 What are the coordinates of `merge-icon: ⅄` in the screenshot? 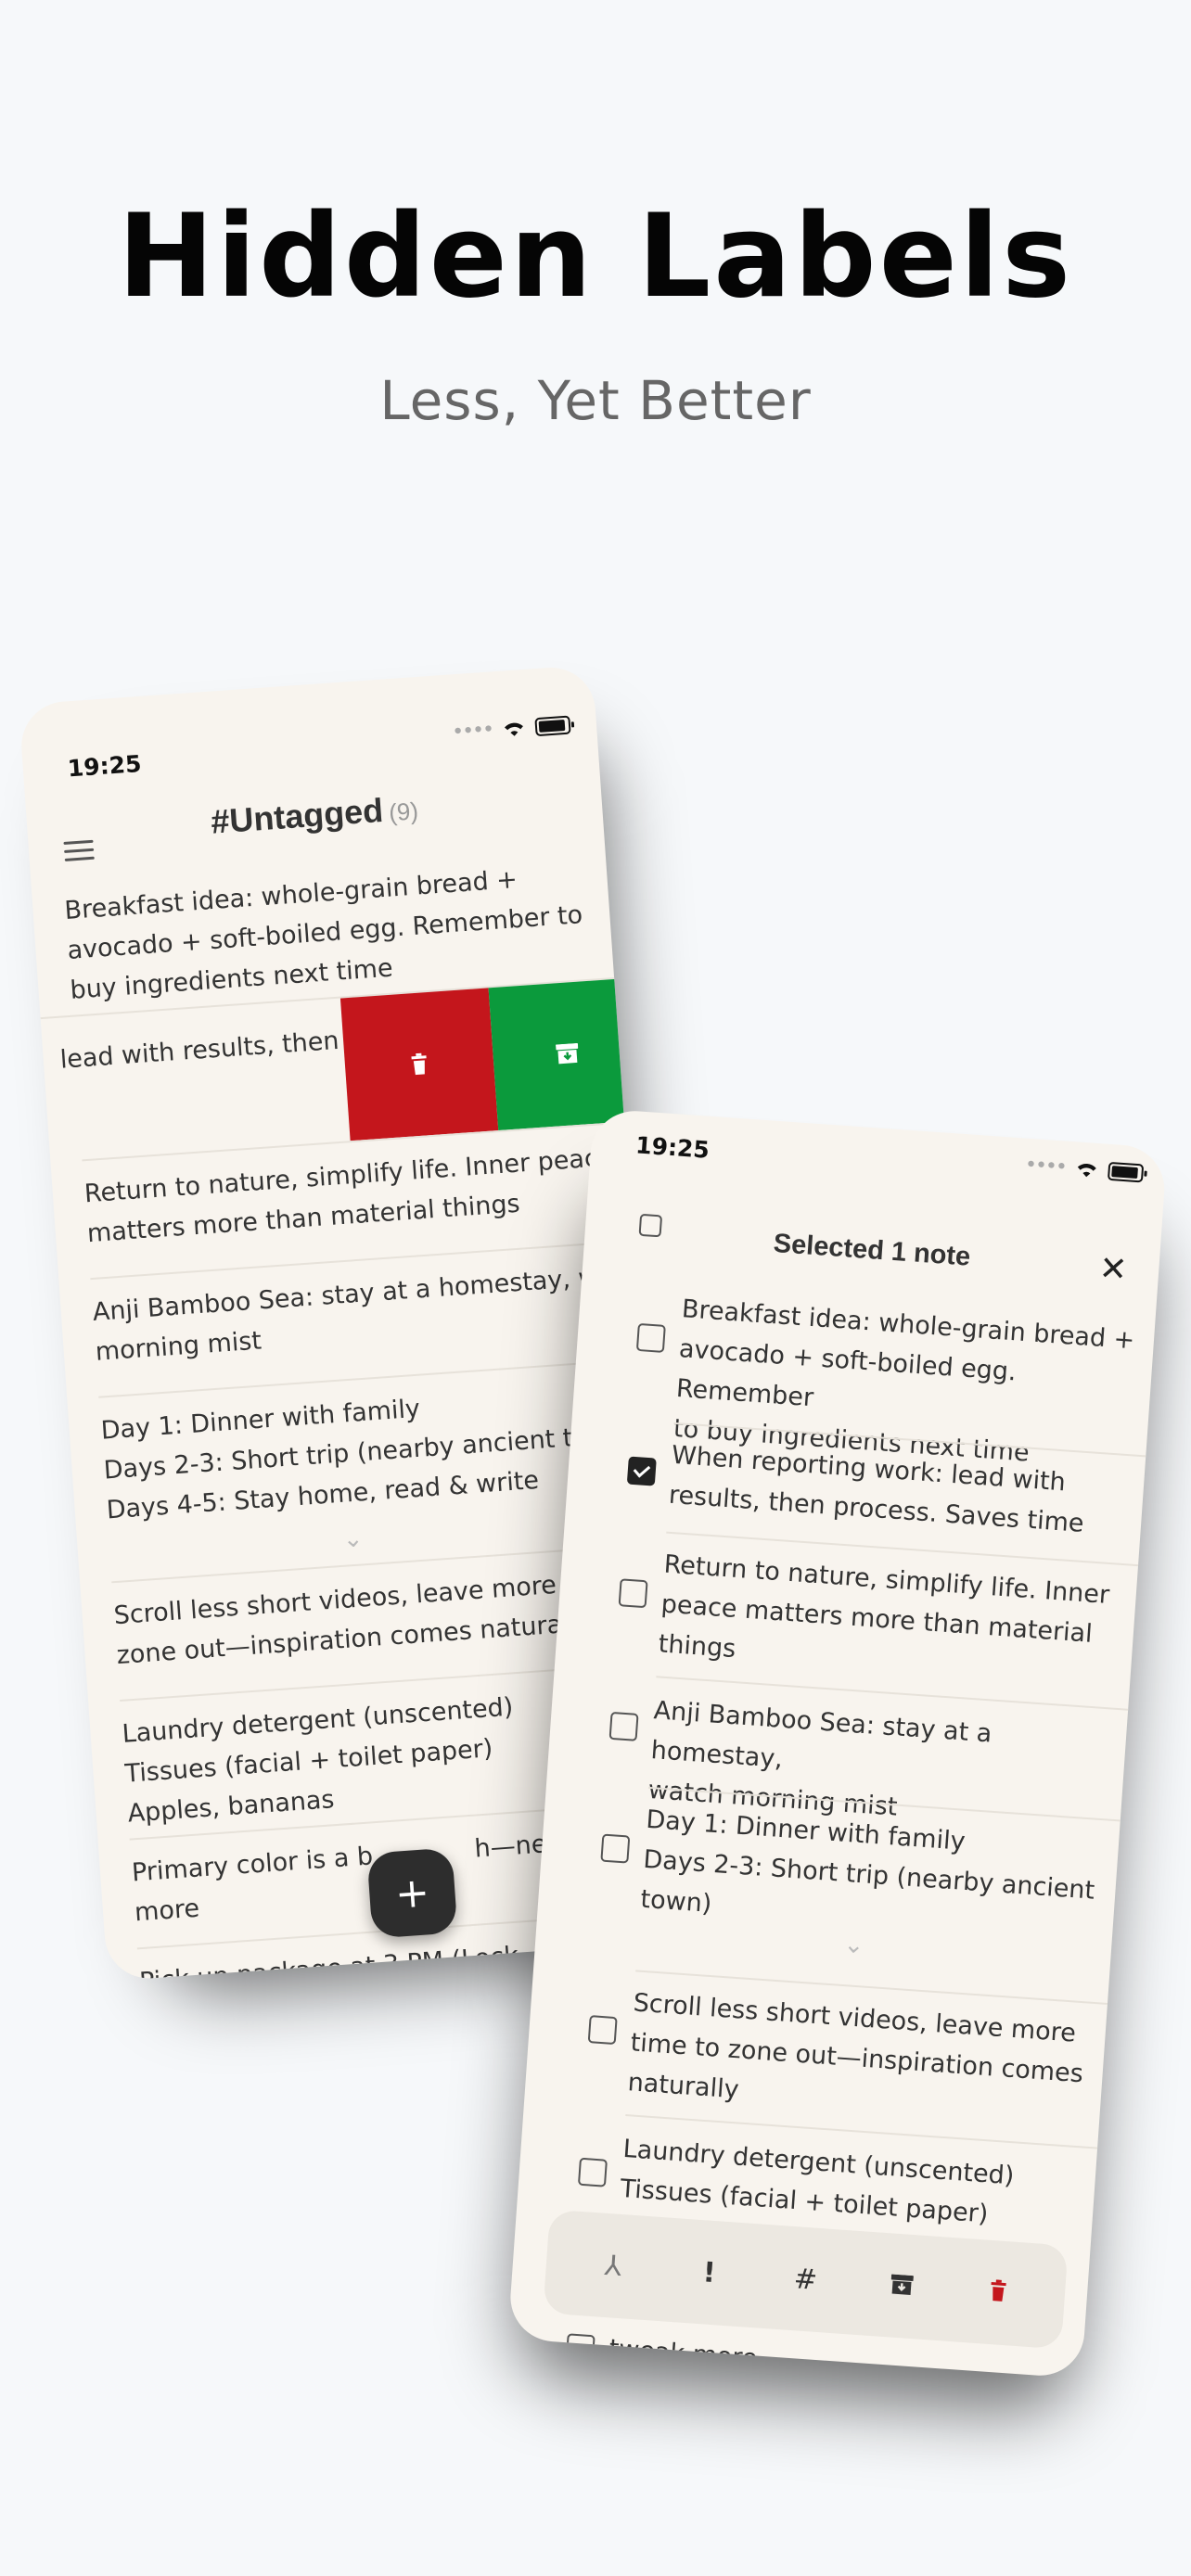 It's located at (613, 2266).